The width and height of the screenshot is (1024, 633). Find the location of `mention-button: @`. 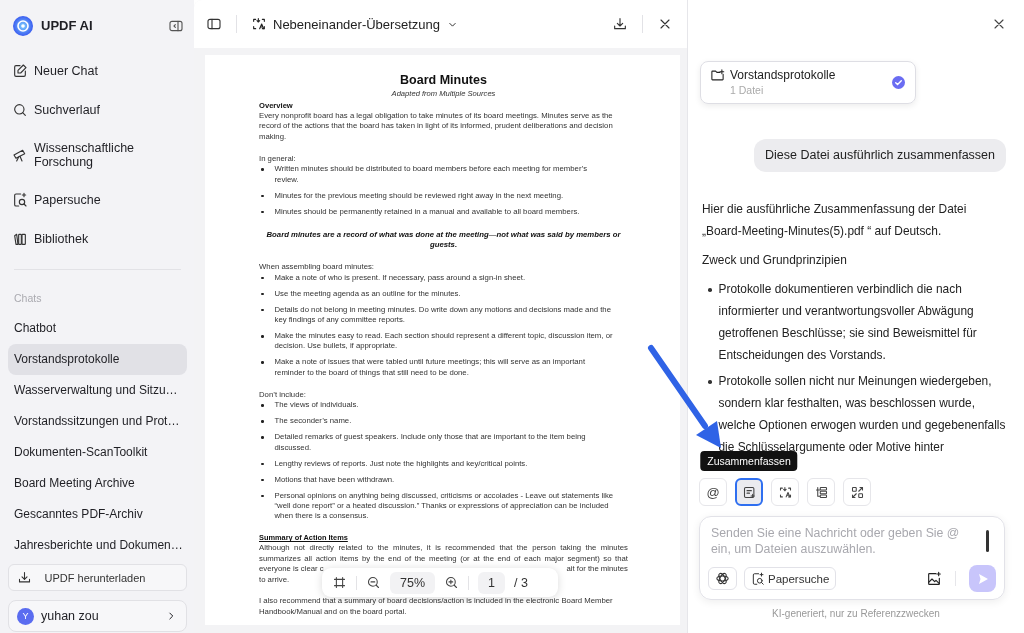

mention-button: @ is located at coordinates (713, 492).